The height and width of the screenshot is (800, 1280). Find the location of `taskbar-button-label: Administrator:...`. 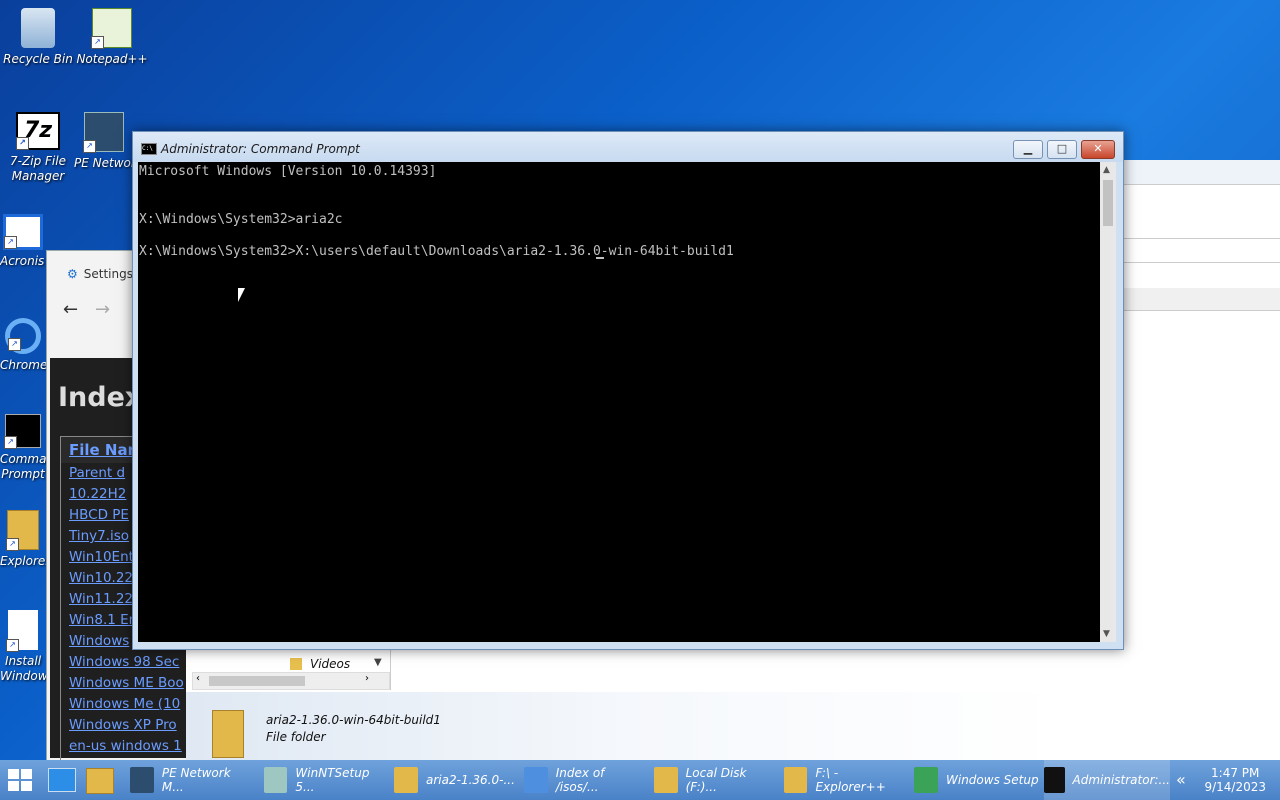

taskbar-button-label: Administrator:... is located at coordinates (1121, 780).